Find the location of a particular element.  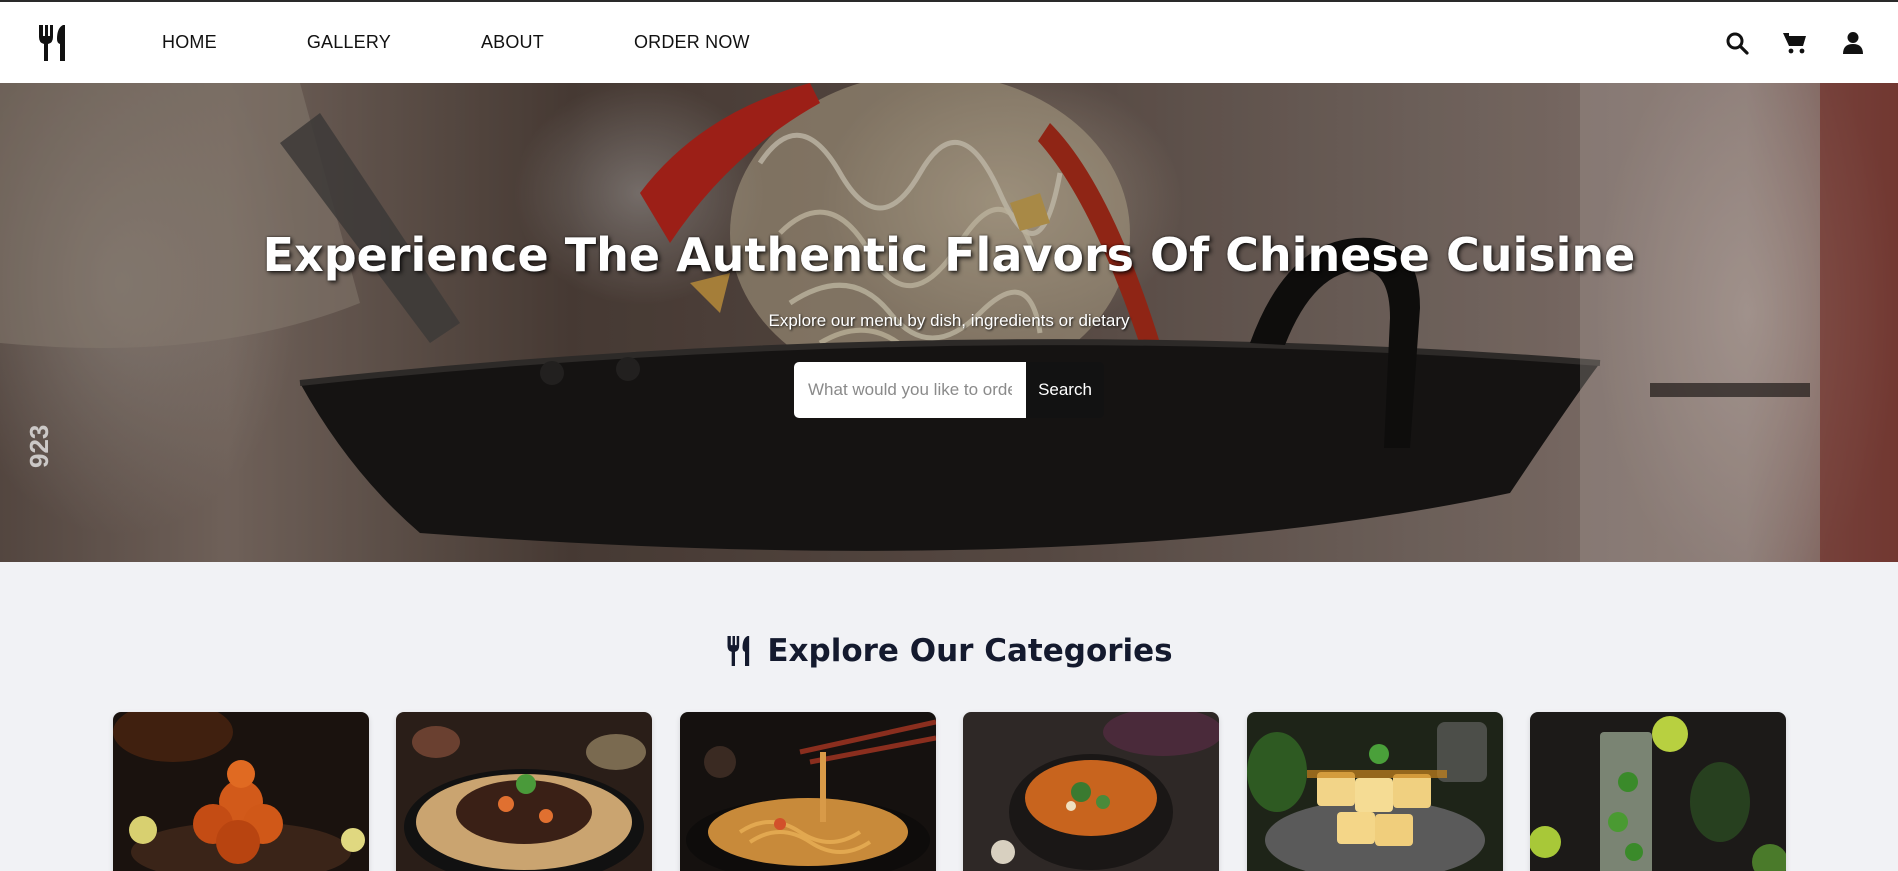

navbar: HOME GALLERY ABOUT ORDER NOW is located at coordinates (949, 42).